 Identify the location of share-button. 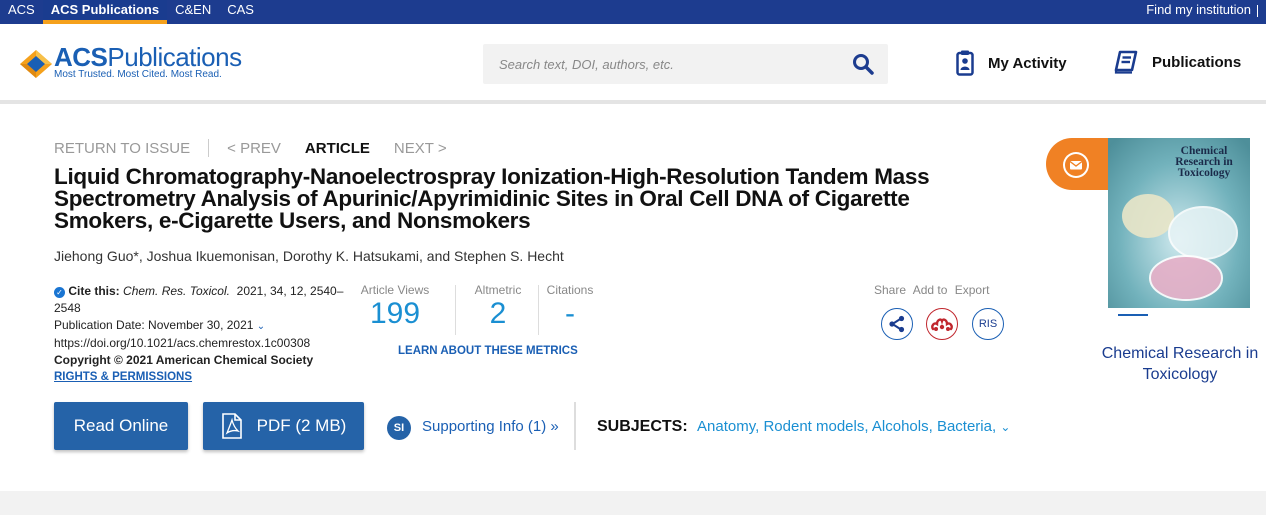
(897, 324).